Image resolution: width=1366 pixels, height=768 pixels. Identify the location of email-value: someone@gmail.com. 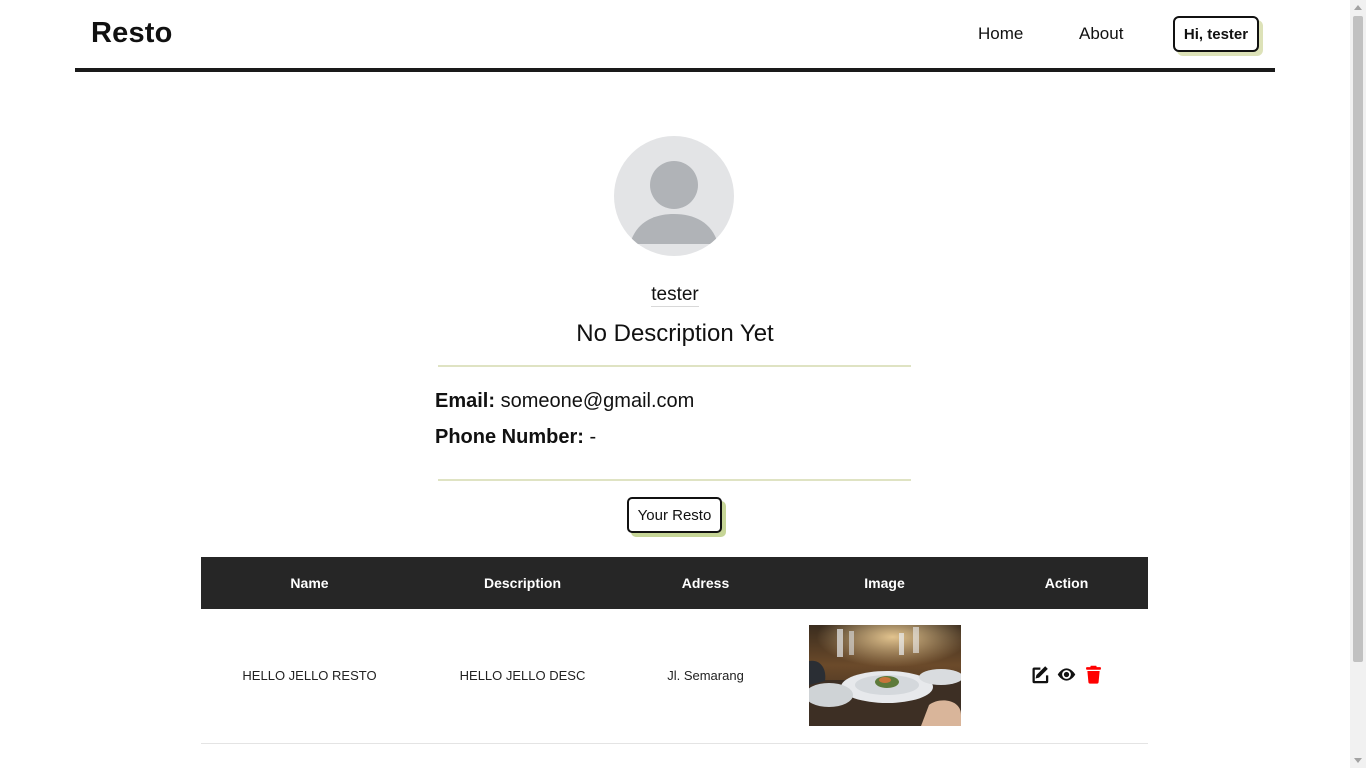
(597, 401).